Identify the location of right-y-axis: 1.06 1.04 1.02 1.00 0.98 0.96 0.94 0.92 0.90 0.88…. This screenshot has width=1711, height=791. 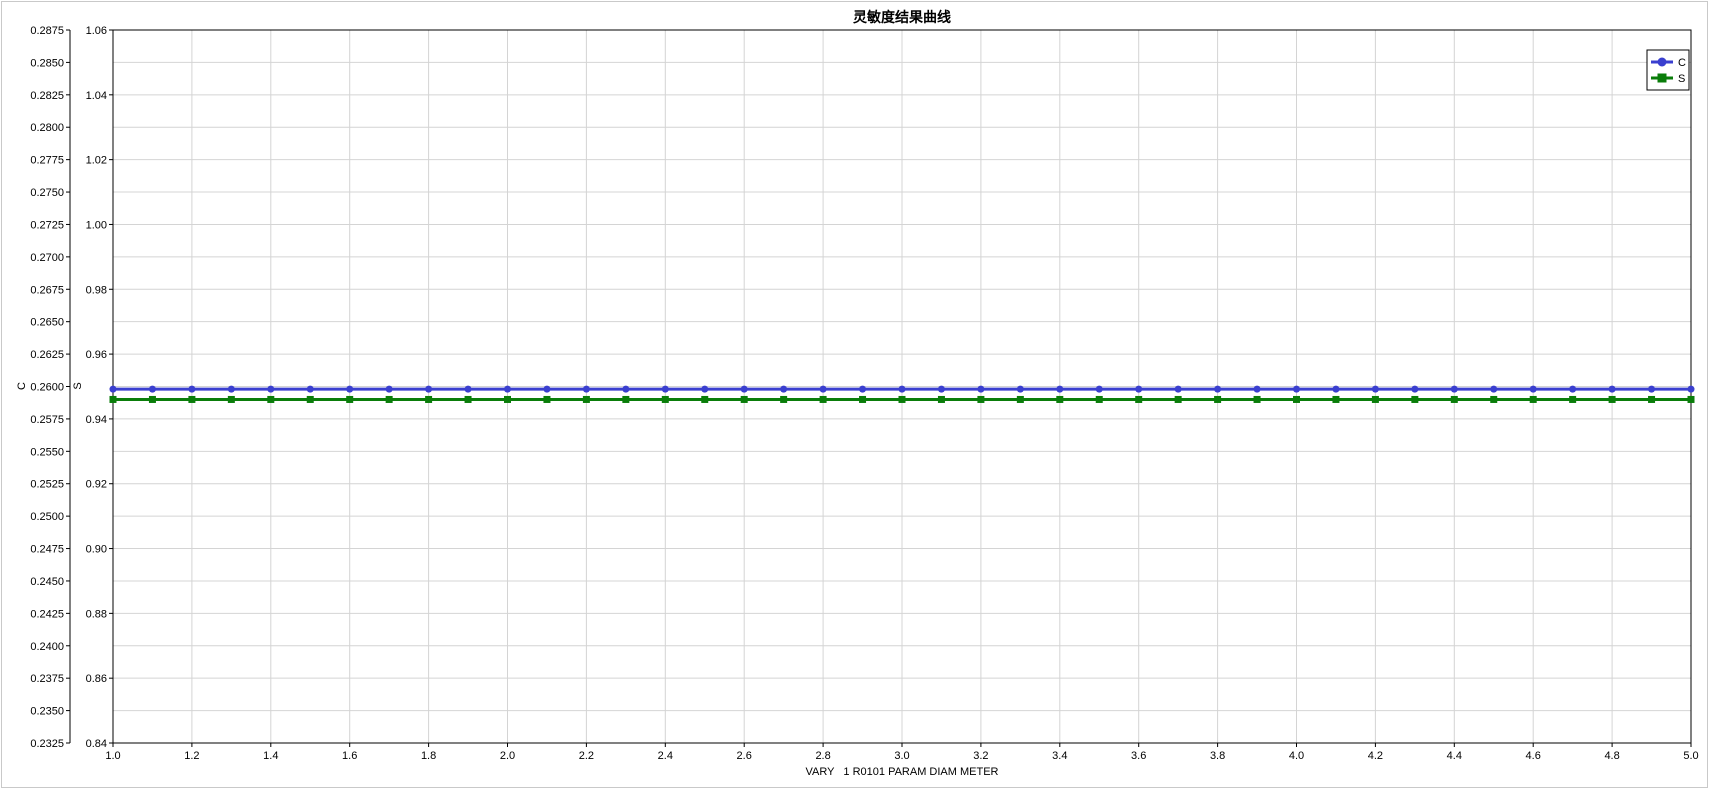
(99, 387).